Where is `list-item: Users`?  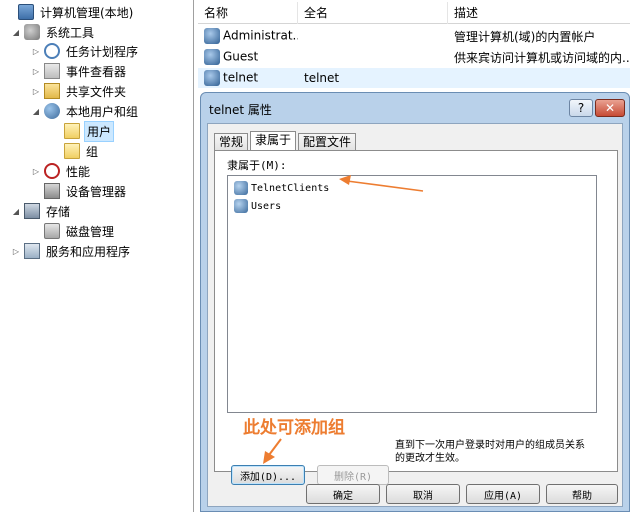 list-item: Users is located at coordinates (257, 206).